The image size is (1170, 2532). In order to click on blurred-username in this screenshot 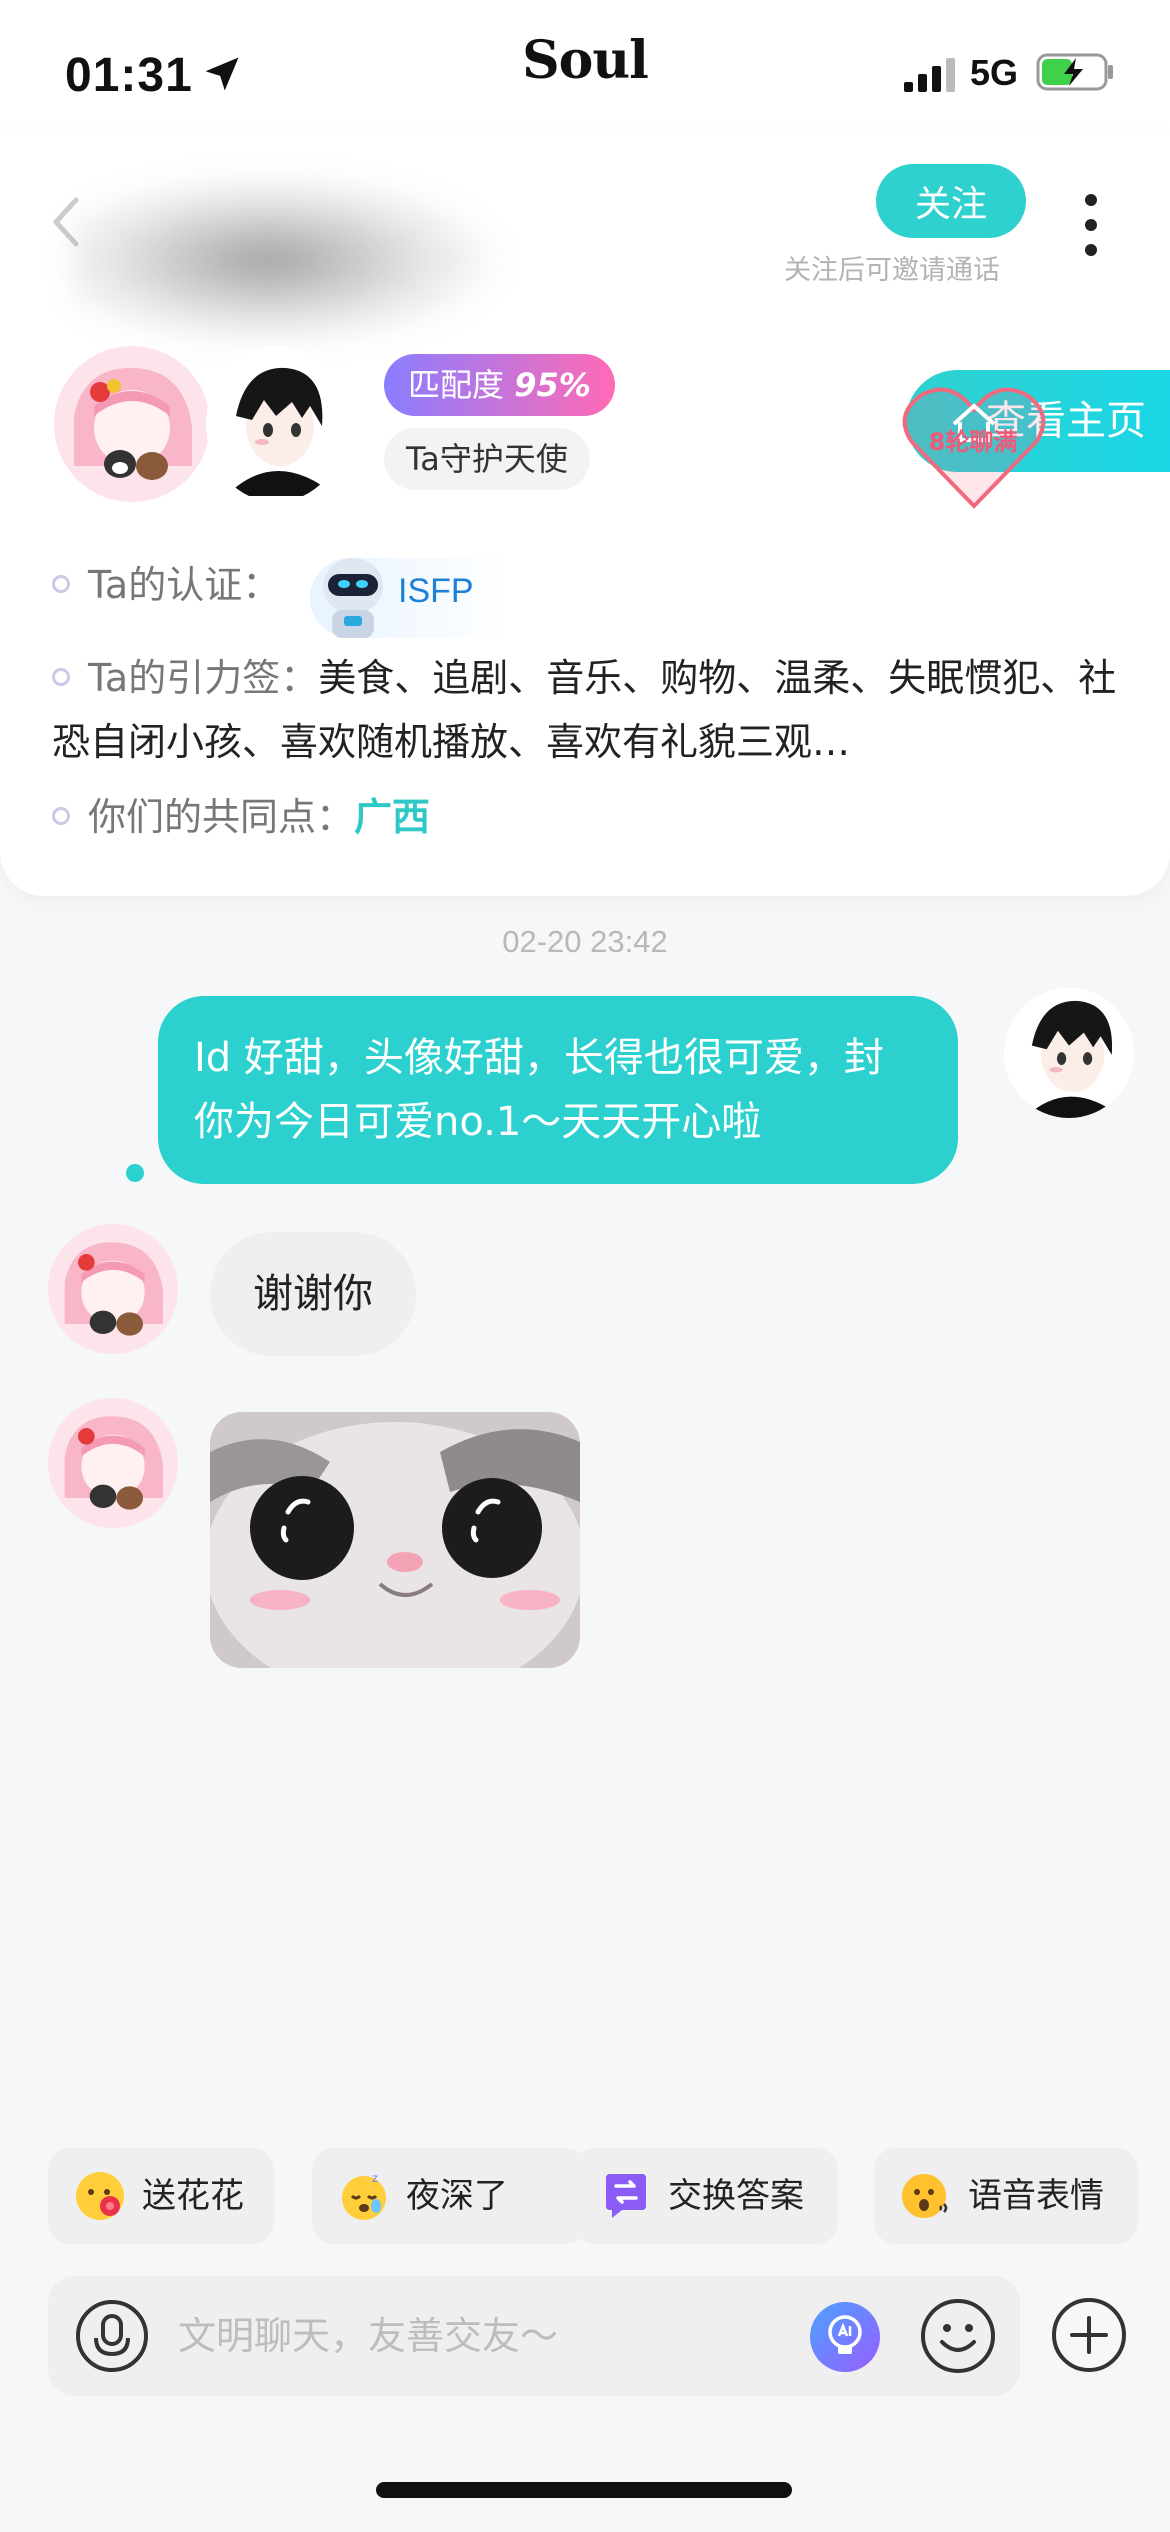, I will do `click(290, 260)`.